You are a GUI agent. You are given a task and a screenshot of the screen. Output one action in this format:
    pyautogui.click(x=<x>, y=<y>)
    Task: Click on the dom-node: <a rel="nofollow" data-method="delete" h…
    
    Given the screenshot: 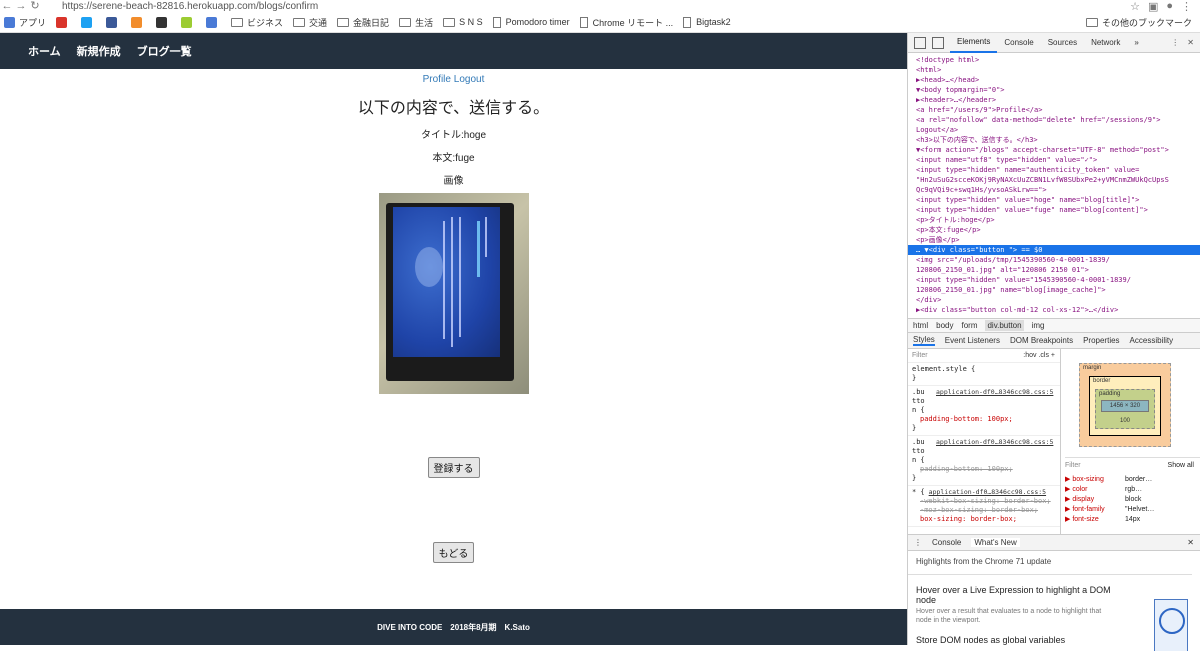 What is the action you would take?
    pyautogui.click(x=1054, y=120)
    